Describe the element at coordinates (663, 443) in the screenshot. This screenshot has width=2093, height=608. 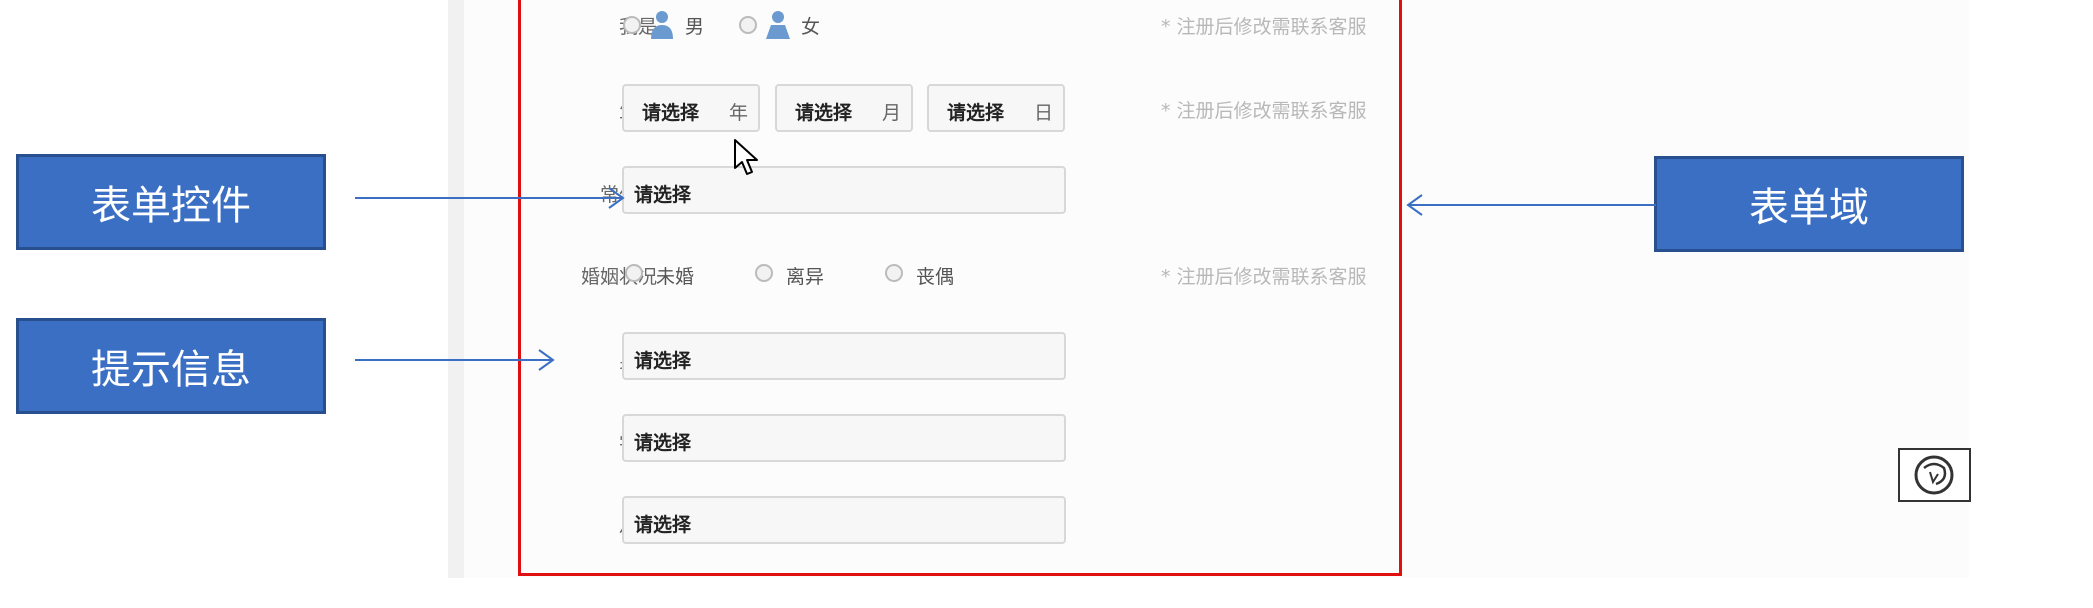
I see `education-placeholder: 请选择` at that location.